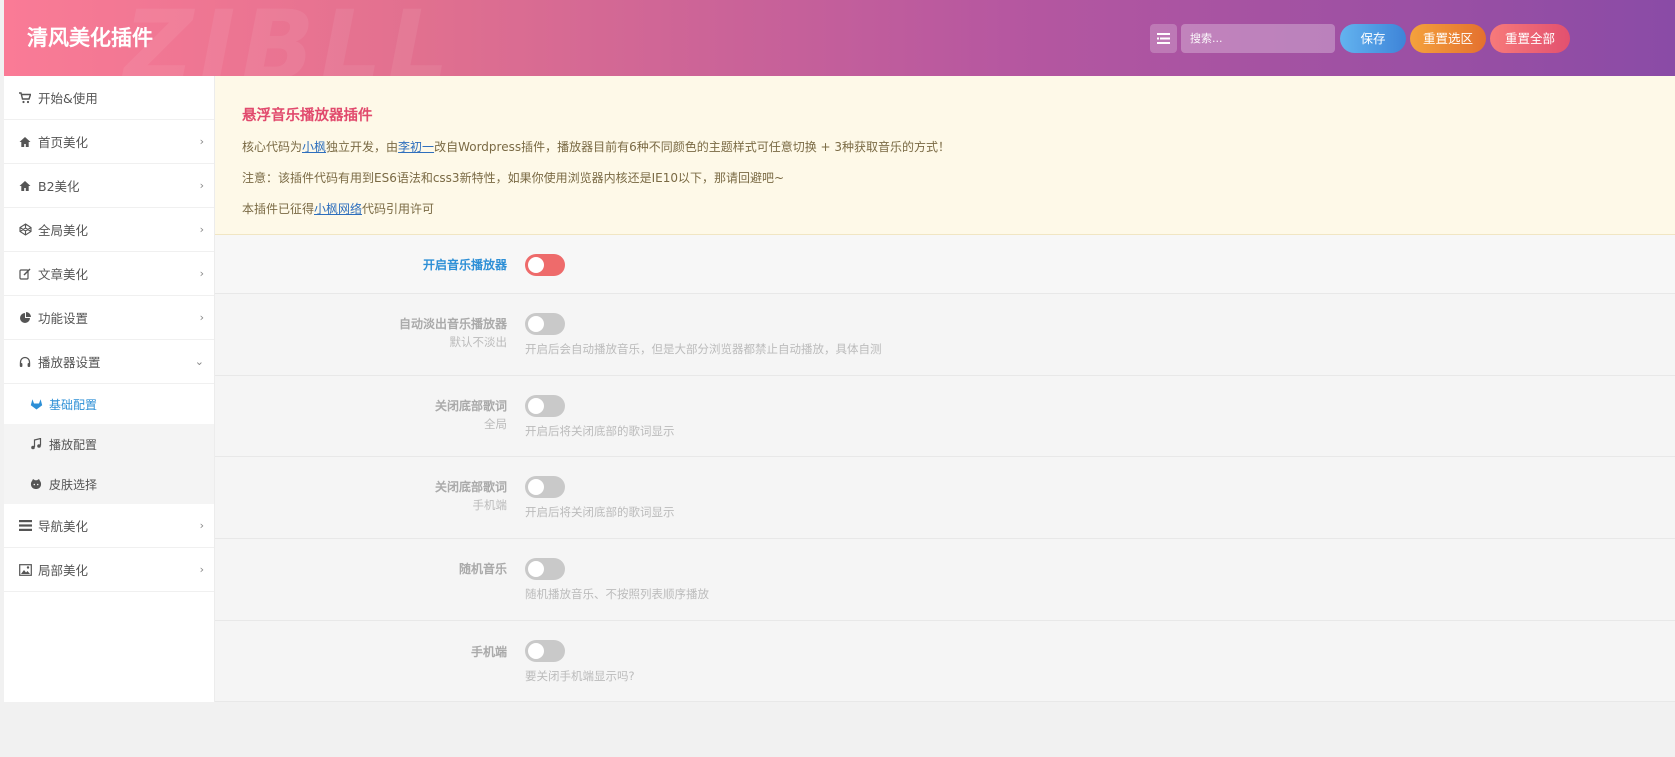 The height and width of the screenshot is (757, 1675). What do you see at coordinates (488, 652) in the screenshot?
I see `setting-label: 手机端` at bounding box center [488, 652].